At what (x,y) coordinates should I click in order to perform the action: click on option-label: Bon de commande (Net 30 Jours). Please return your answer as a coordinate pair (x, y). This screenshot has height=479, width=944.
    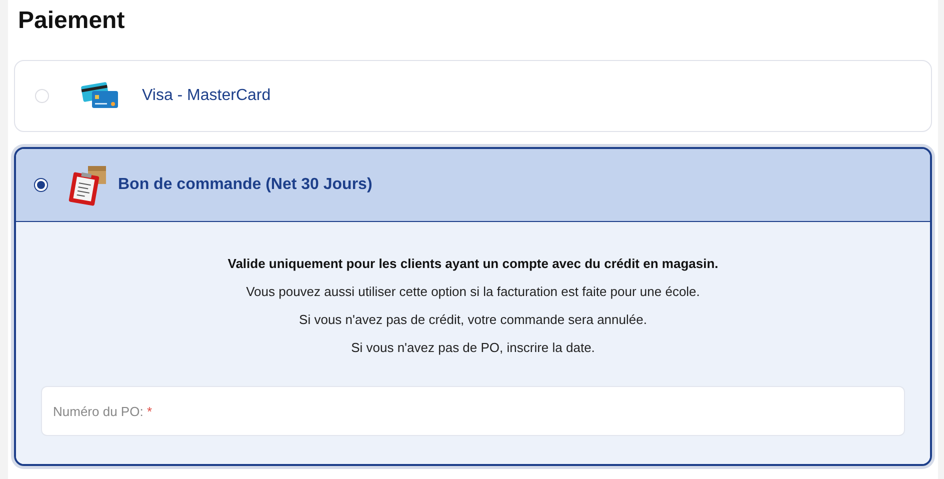
    Looking at the image, I should click on (245, 185).